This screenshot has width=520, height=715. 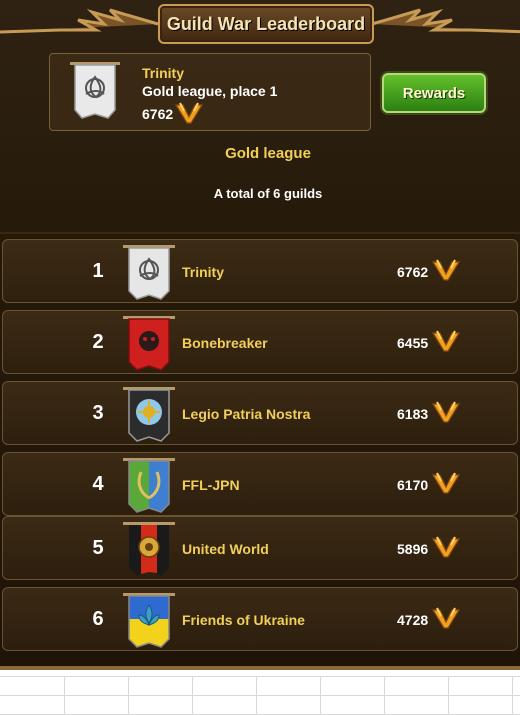 I want to click on leaderboard-row: 6 Friends of Ukraine 4728, so click(x=260, y=619).